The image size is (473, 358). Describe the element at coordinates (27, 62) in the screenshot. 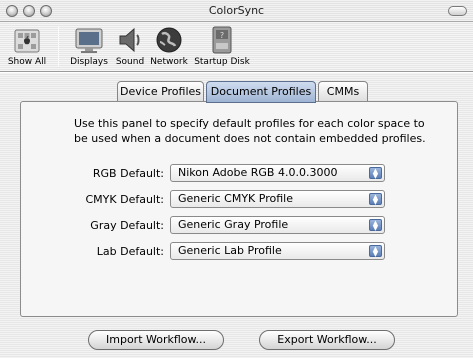

I see `toolbar-label-show-all: Show All` at that location.